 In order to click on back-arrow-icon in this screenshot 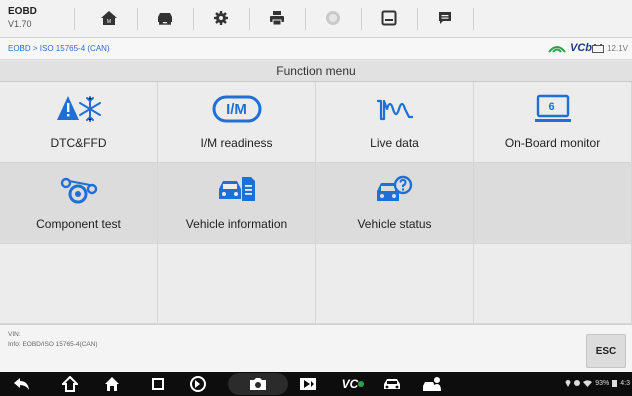, I will do `click(21, 384)`.